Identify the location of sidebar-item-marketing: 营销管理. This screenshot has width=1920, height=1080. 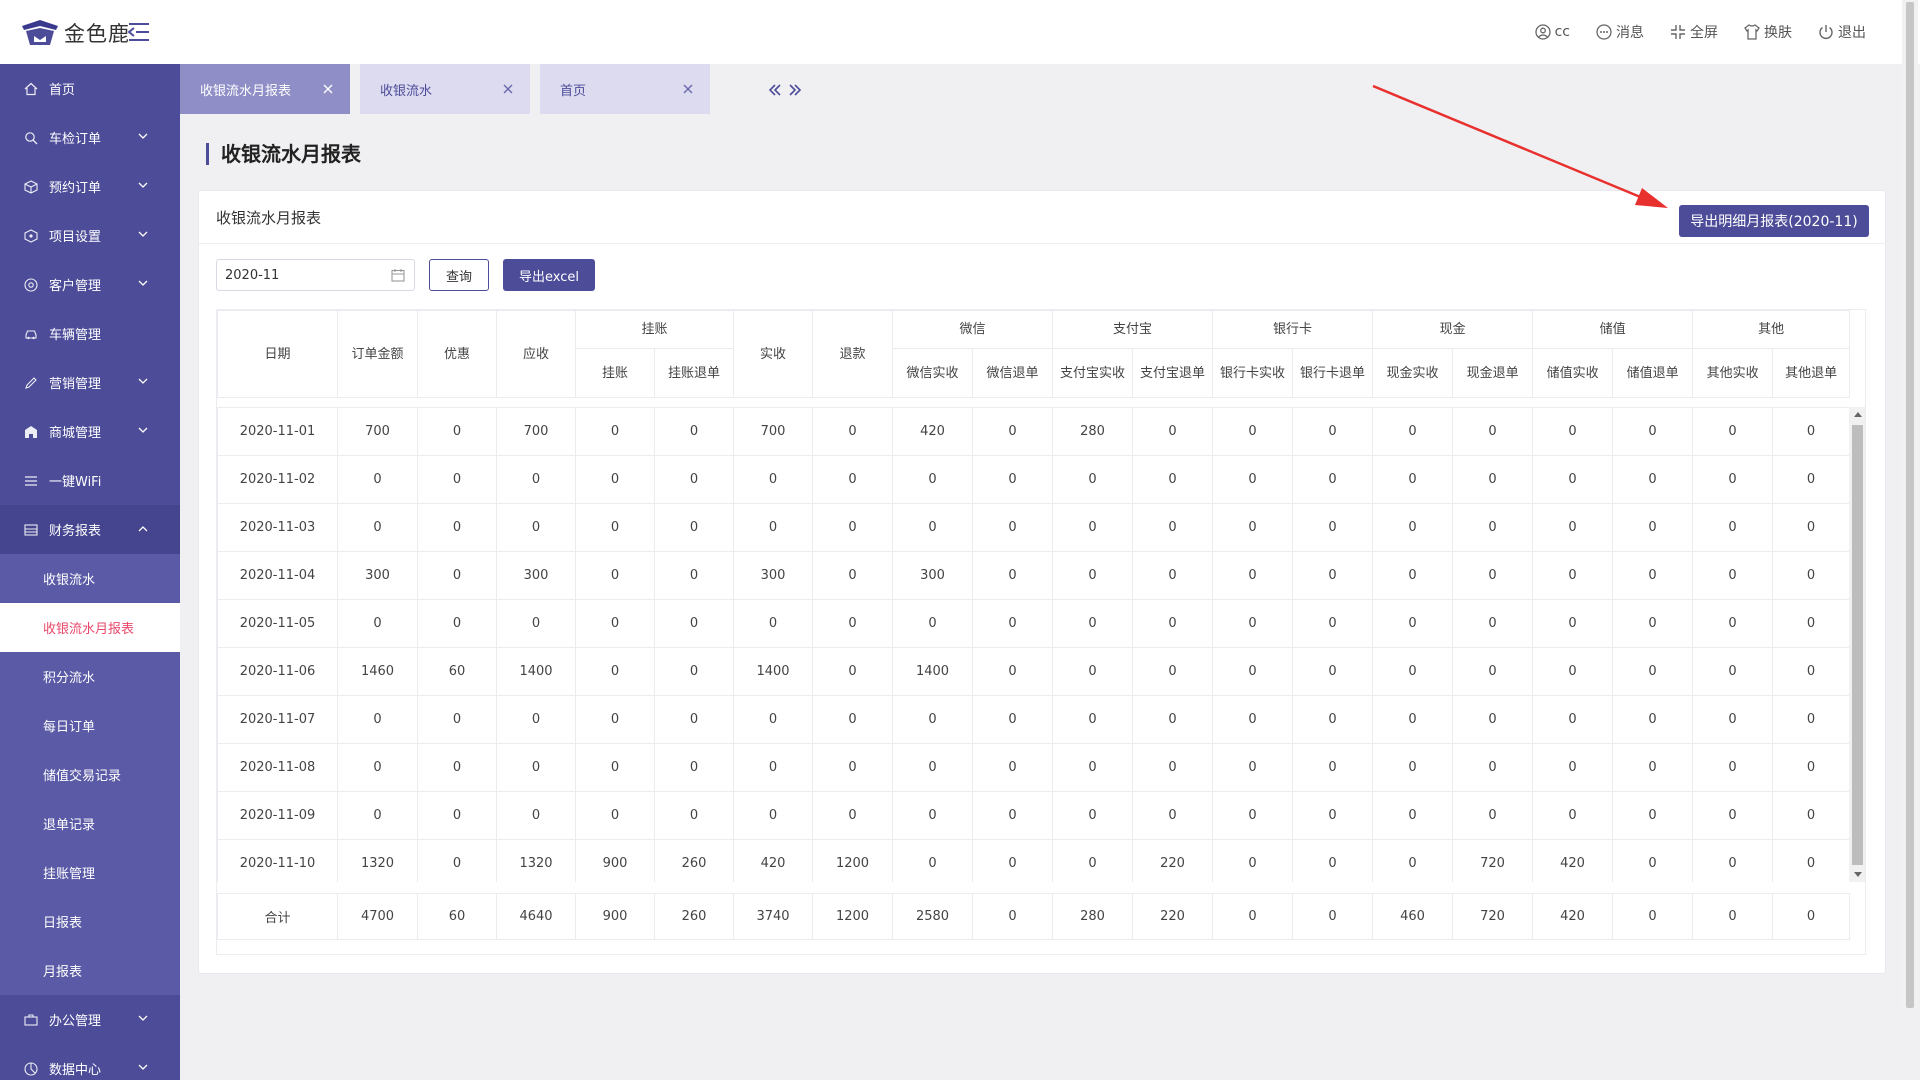
(90, 382).